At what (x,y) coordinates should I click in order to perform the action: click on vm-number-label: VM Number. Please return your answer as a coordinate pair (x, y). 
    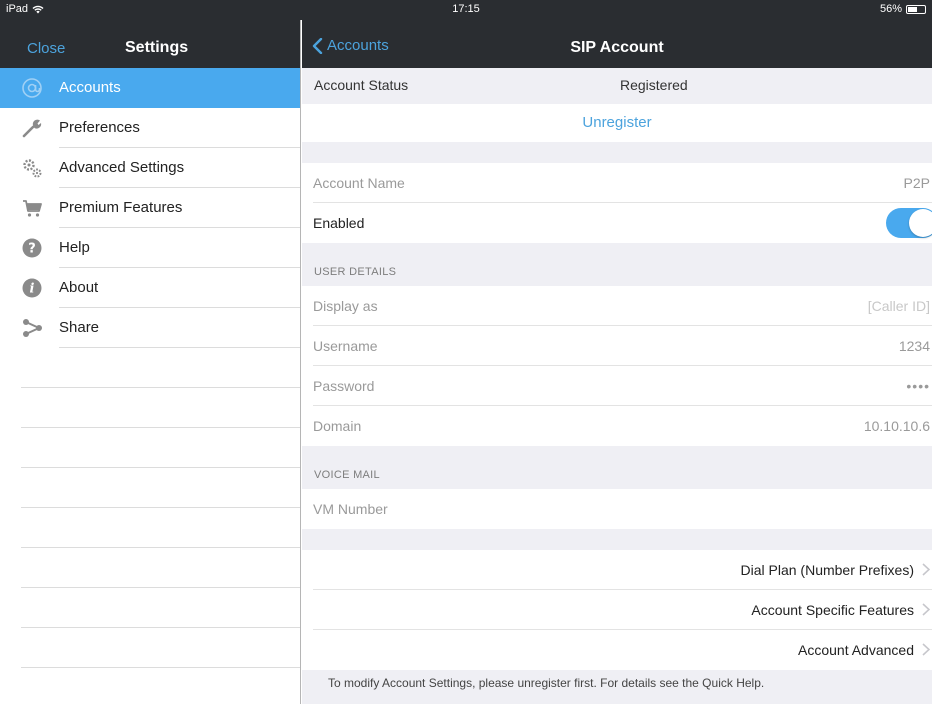
    Looking at the image, I should click on (350, 509).